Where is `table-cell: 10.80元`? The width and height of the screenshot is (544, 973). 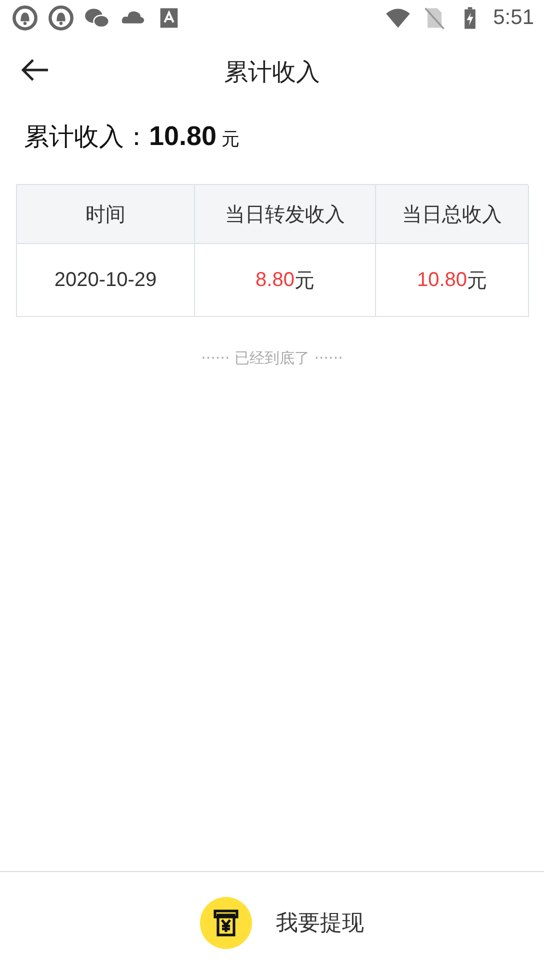
table-cell: 10.80元 is located at coordinates (452, 280).